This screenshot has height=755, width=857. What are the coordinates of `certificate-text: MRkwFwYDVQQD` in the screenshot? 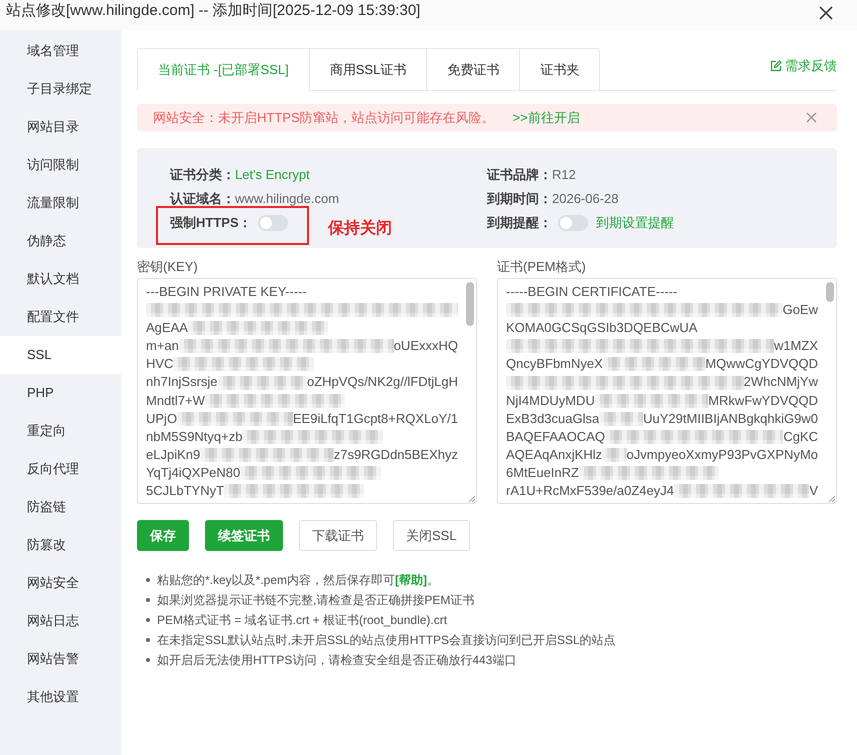 It's located at (763, 401).